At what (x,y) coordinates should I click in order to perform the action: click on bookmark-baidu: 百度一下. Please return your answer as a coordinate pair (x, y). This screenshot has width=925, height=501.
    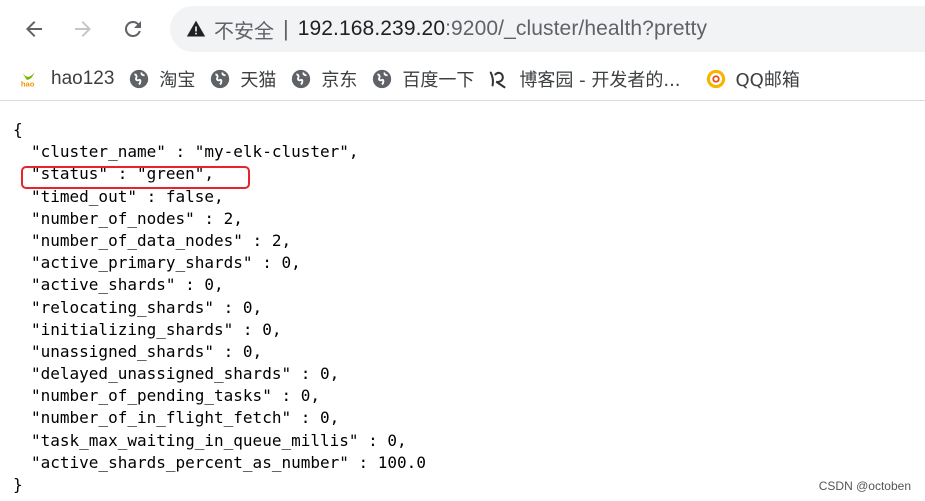
    Looking at the image, I should click on (422, 79).